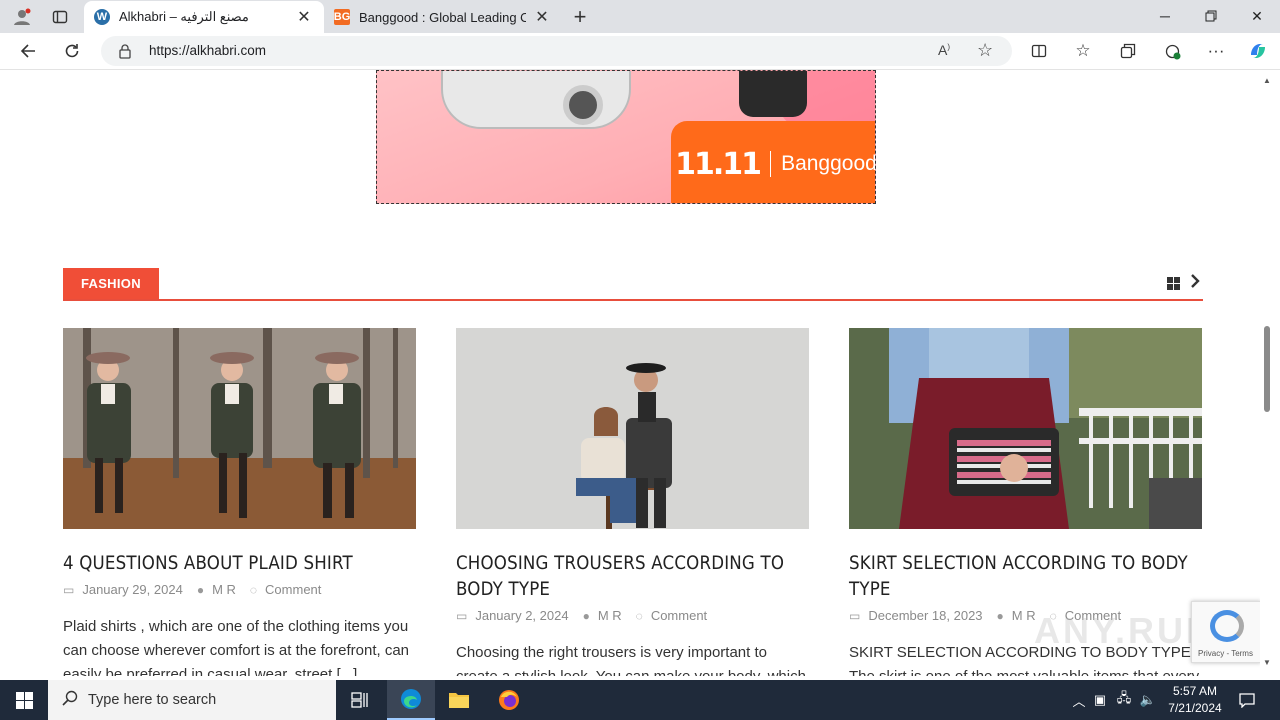 The width and height of the screenshot is (1280, 720). What do you see at coordinates (1083, 51) in the screenshot?
I see `favorites-icon: ☆` at bounding box center [1083, 51].